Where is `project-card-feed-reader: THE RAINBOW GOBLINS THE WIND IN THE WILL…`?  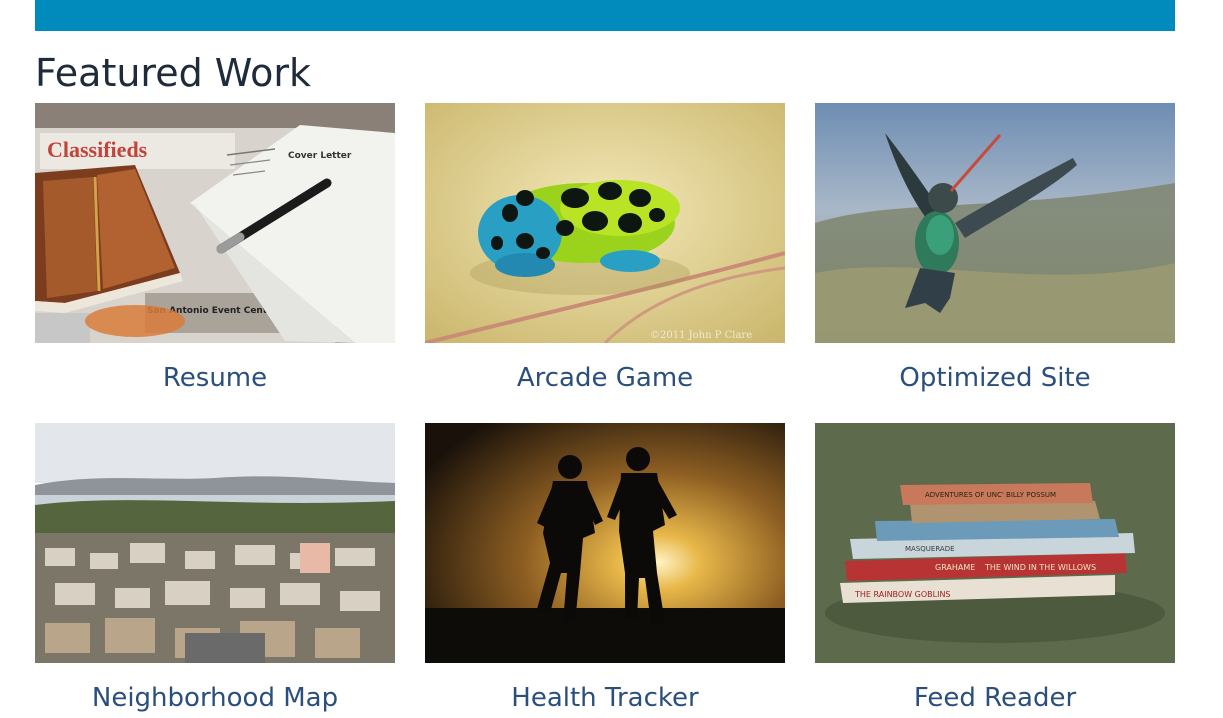
project-card-feed-reader: THE RAINBOW GOBLINS THE WIND IN THE WILL… is located at coordinates (995, 569).